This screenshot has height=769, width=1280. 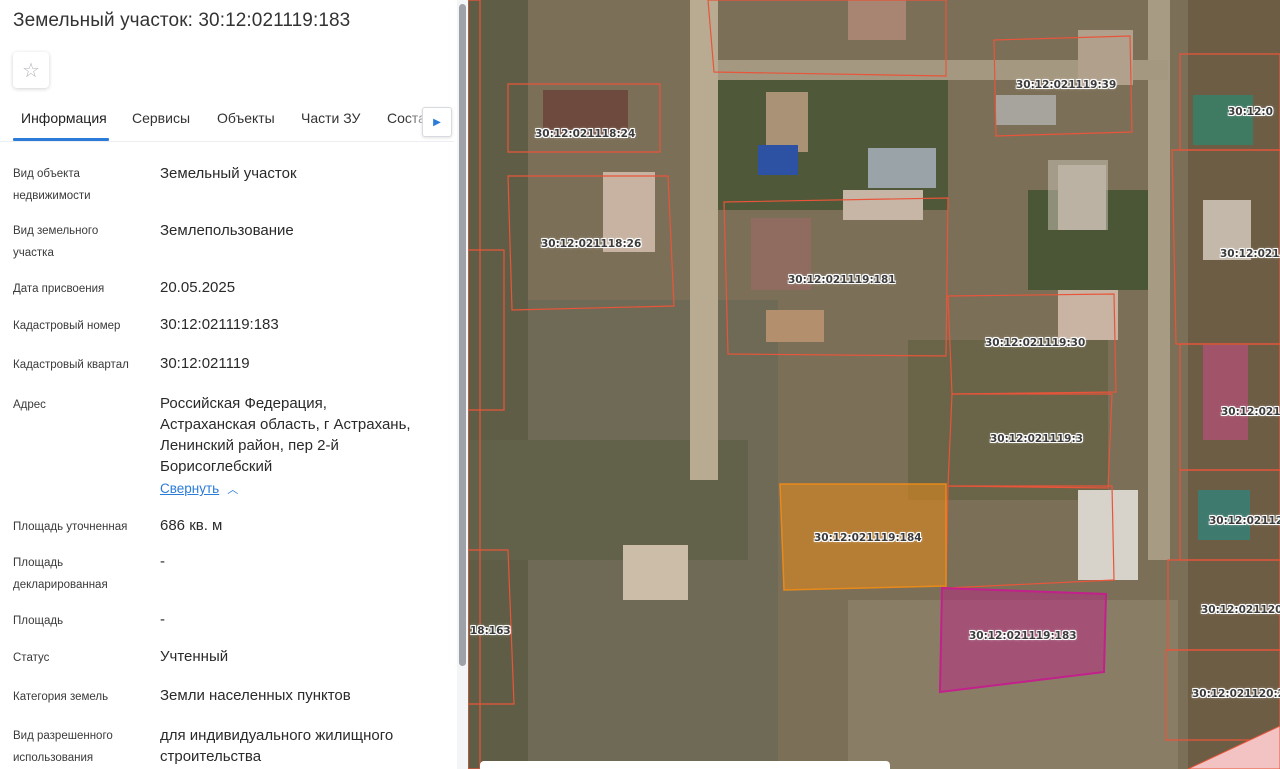 What do you see at coordinates (182, 20) in the screenshot?
I see `page-title: Земельный участок: 30:12:021119:183` at bounding box center [182, 20].